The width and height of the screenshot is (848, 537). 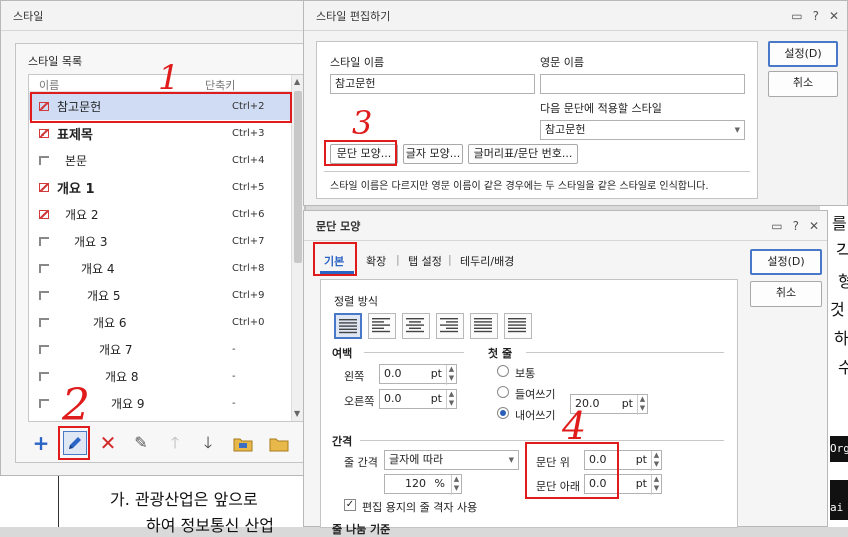 I want to click on paragraph-ok-button: 설정(D), so click(x=786, y=262).